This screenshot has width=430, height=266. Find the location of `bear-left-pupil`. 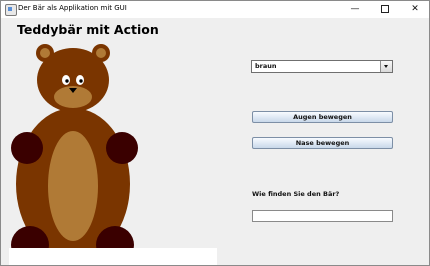

bear-left-pupil is located at coordinates (67, 81).